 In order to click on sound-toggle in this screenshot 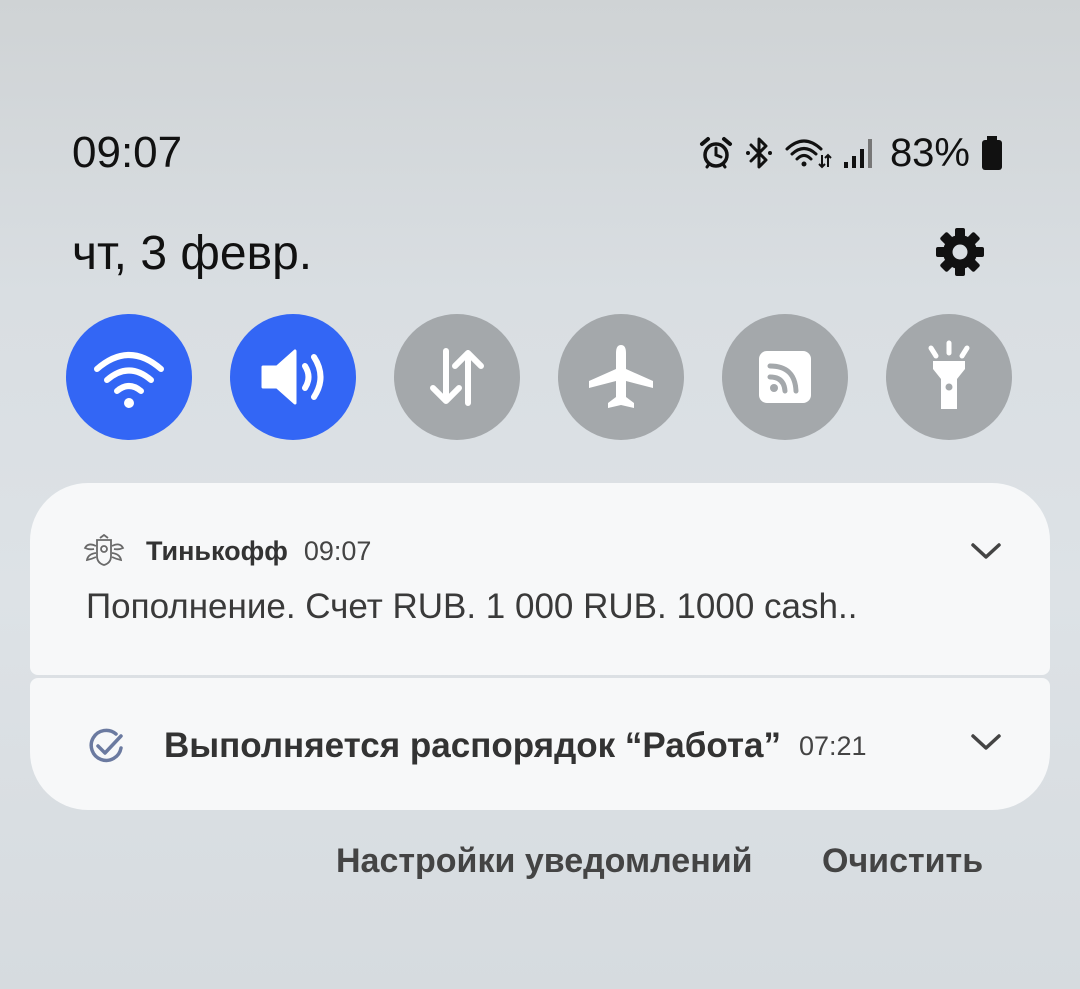, I will do `click(293, 377)`.